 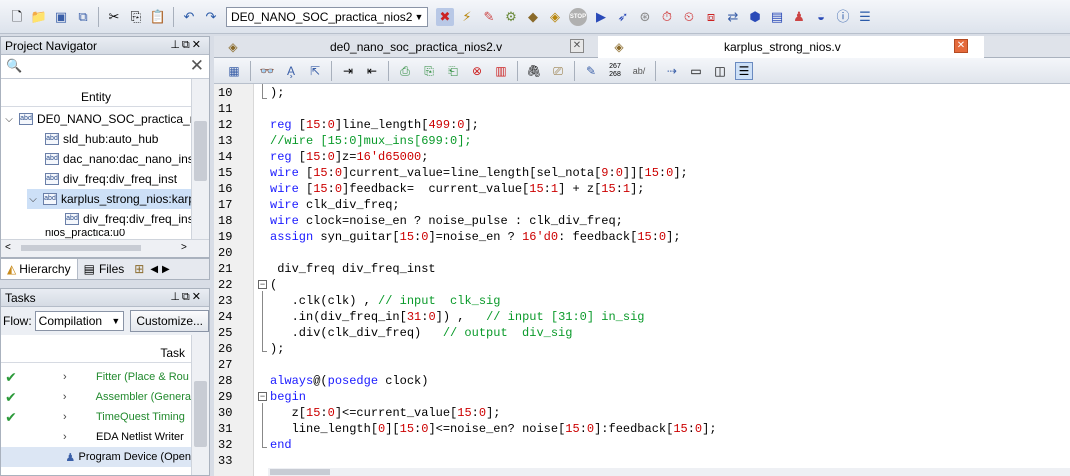 What do you see at coordinates (405, 71) in the screenshot?
I see `bookmark-icon: ⎙` at bounding box center [405, 71].